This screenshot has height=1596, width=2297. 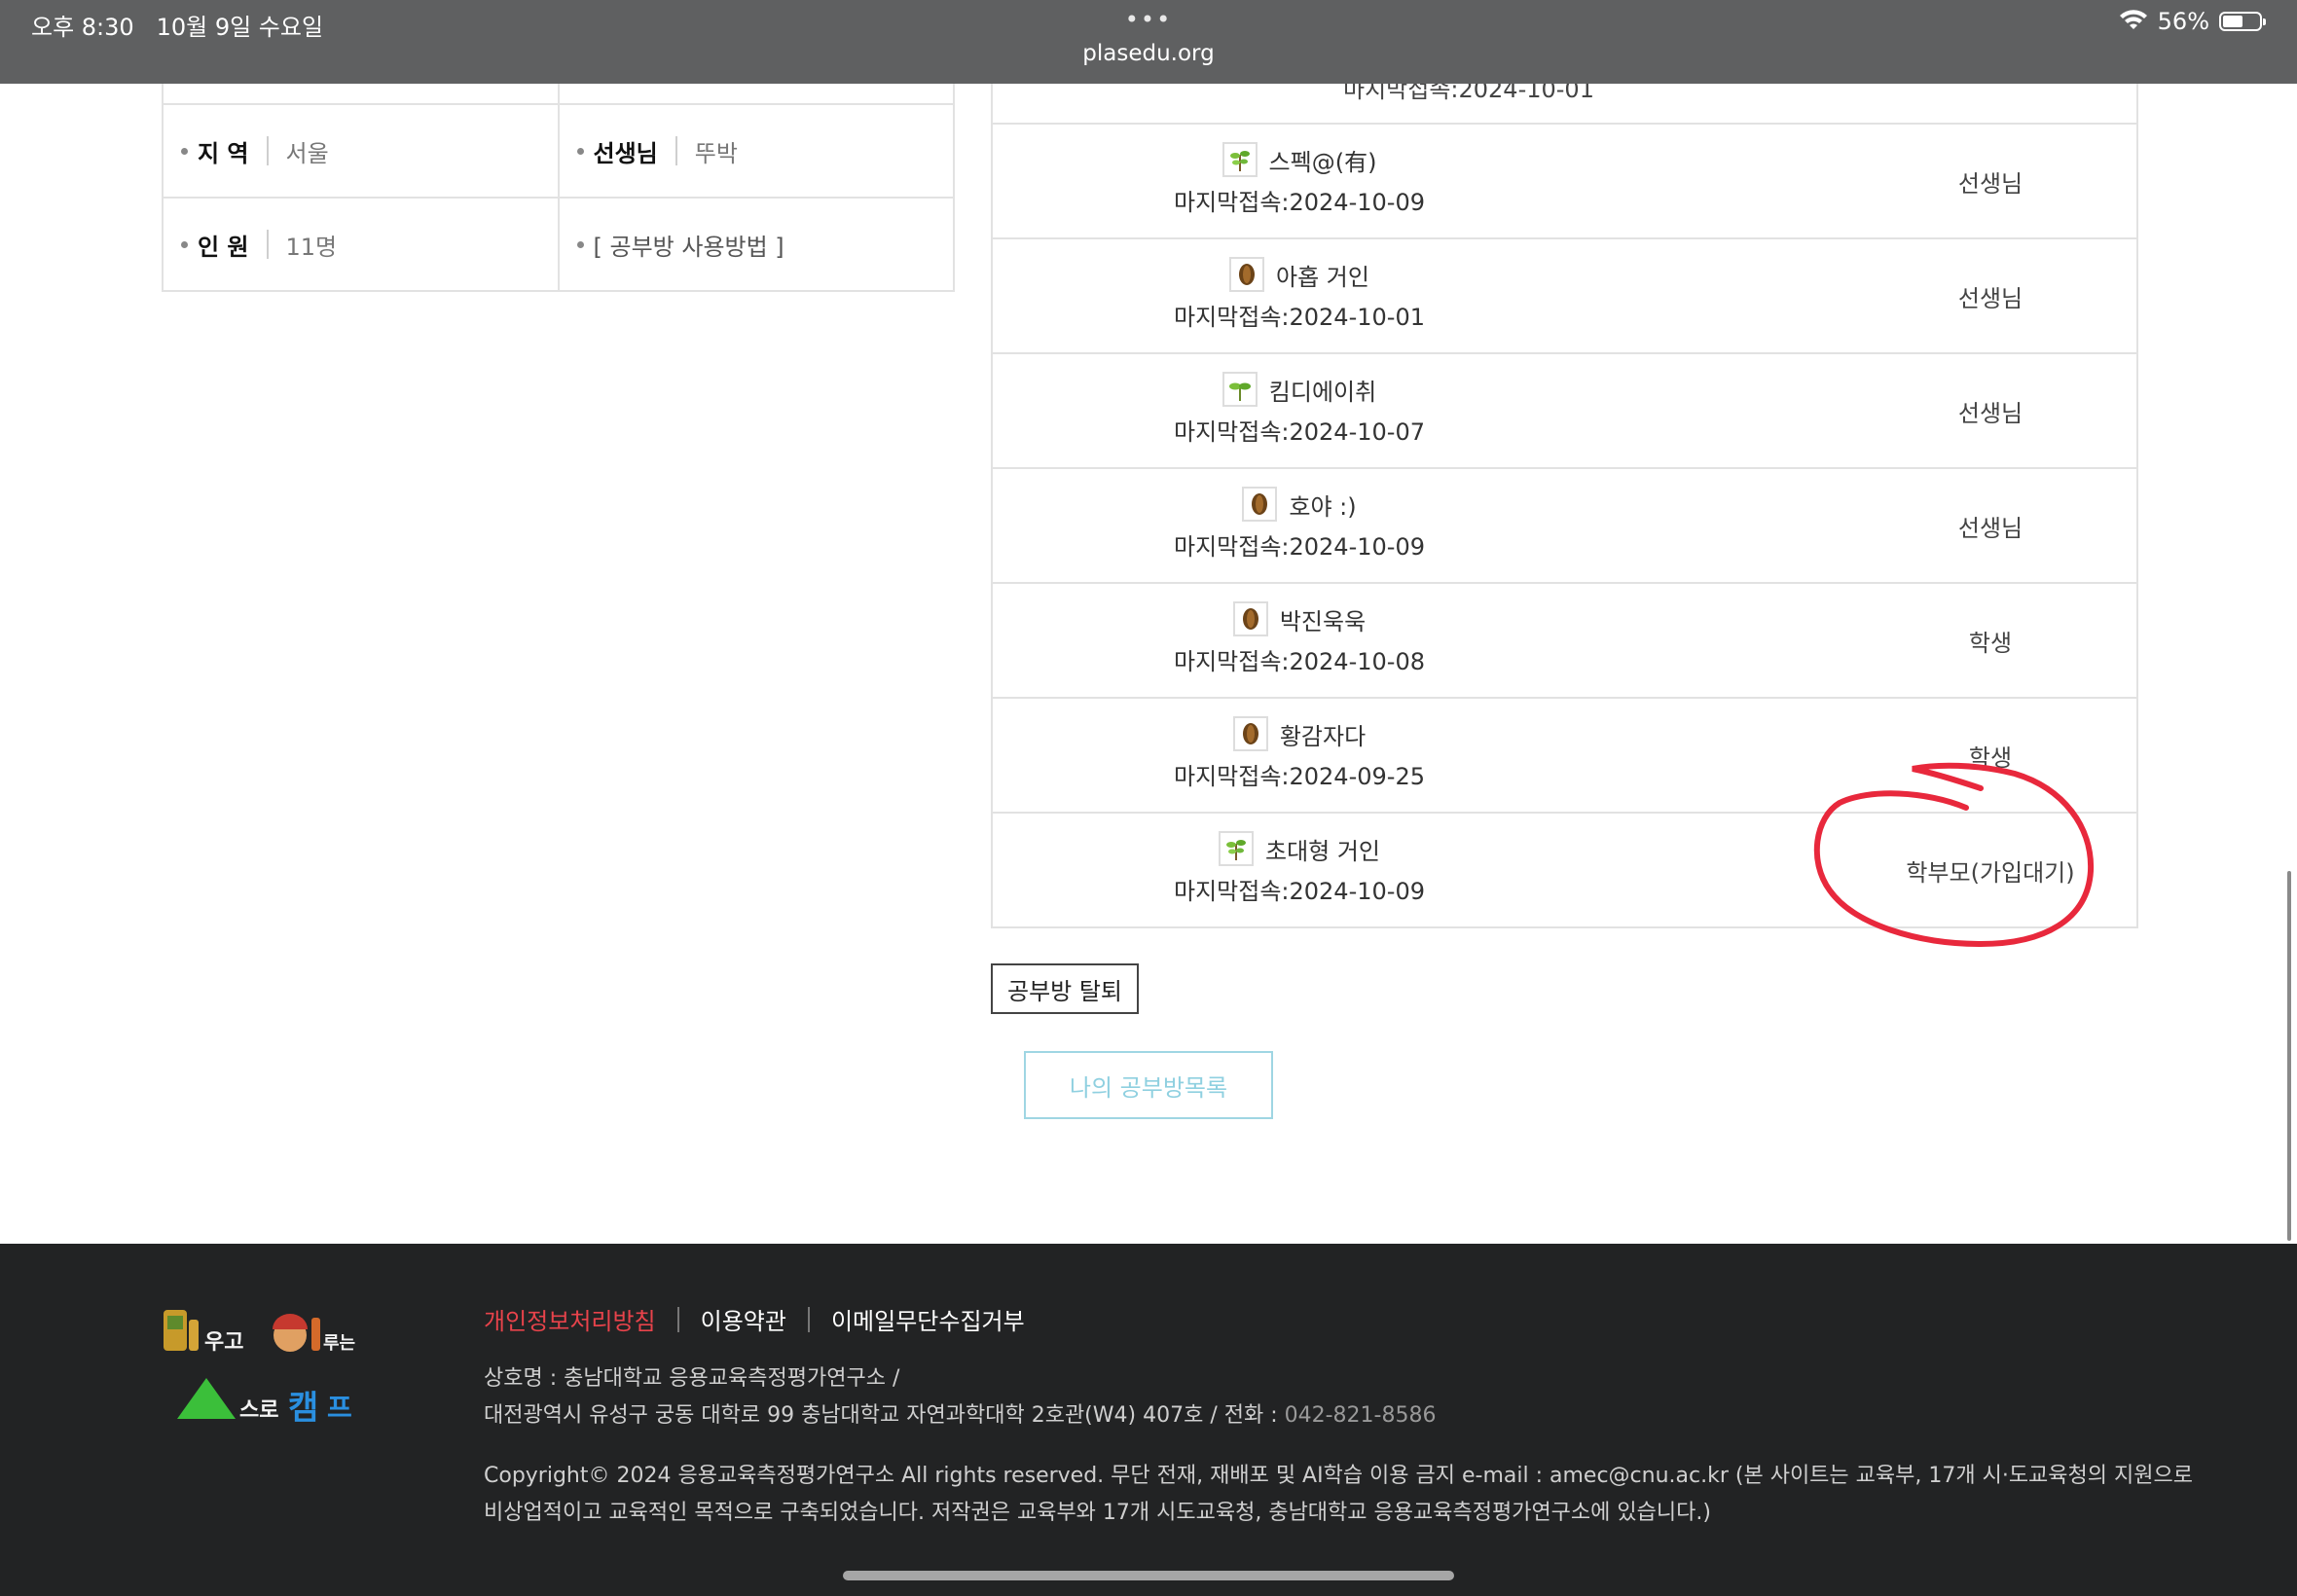 I want to click on red-circle-annotation, so click(x=1954, y=855).